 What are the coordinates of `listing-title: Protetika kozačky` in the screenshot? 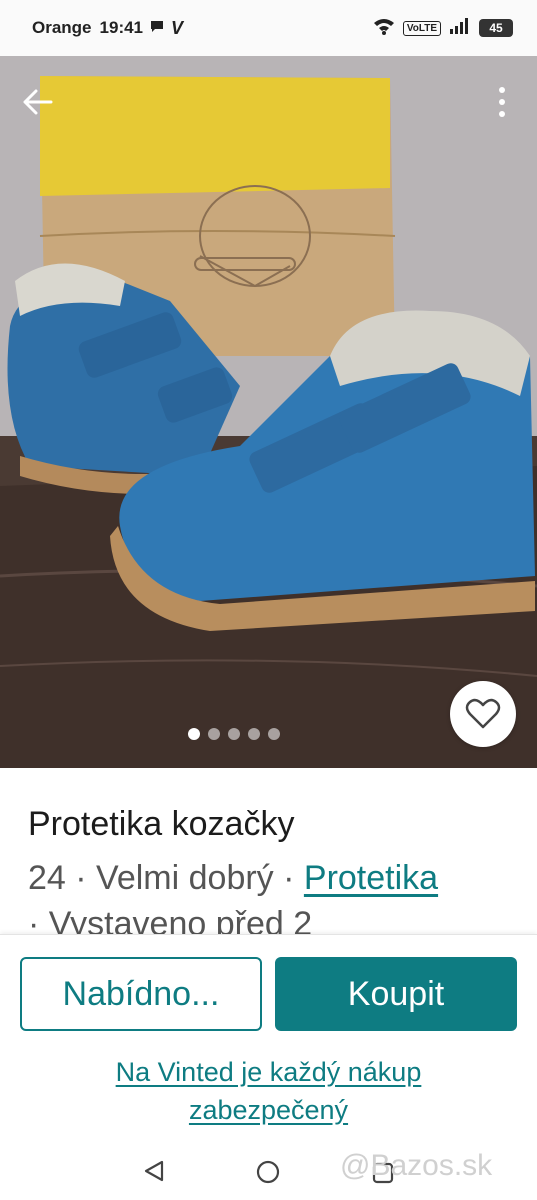 It's located at (161, 824).